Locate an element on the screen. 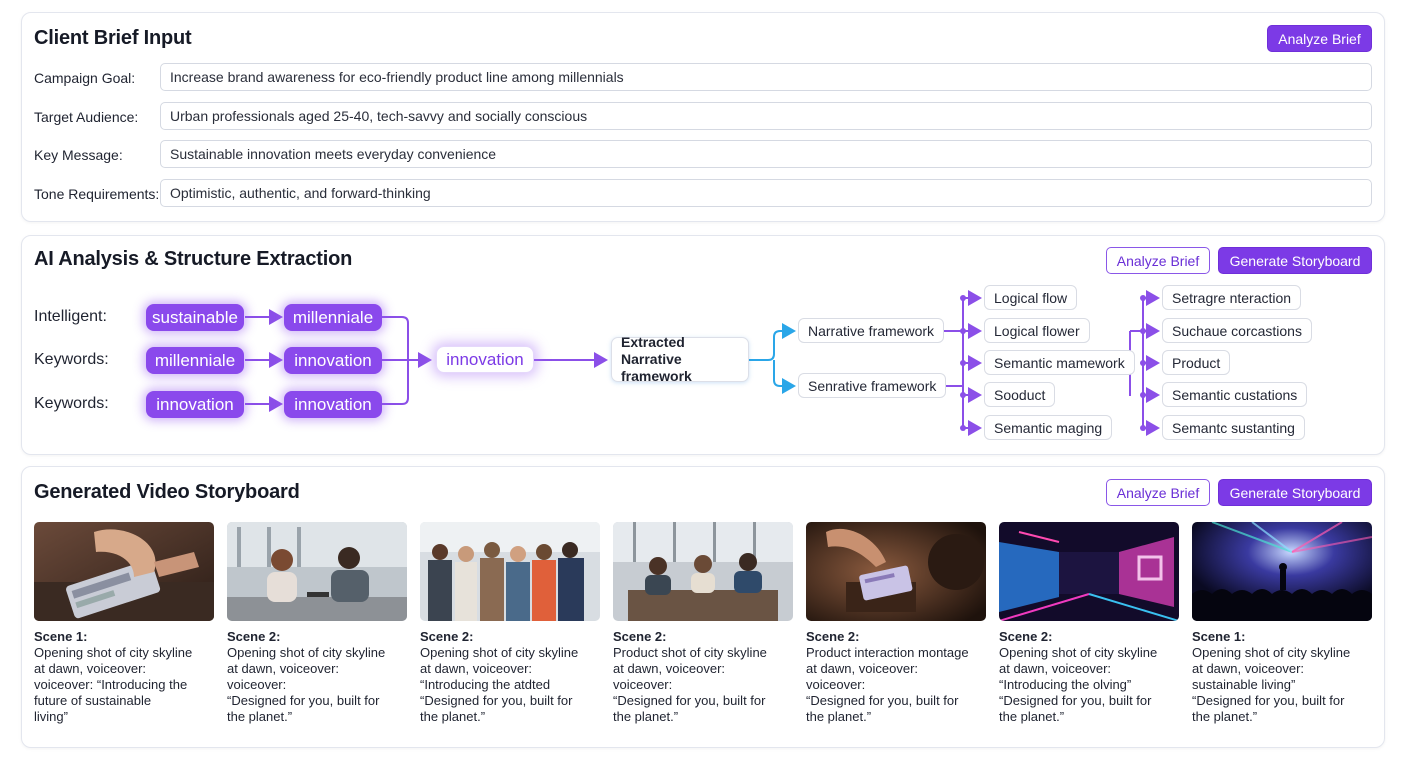 The image size is (1408, 768). scene-description-line: Product shot of city skyline is located at coordinates (690, 652).